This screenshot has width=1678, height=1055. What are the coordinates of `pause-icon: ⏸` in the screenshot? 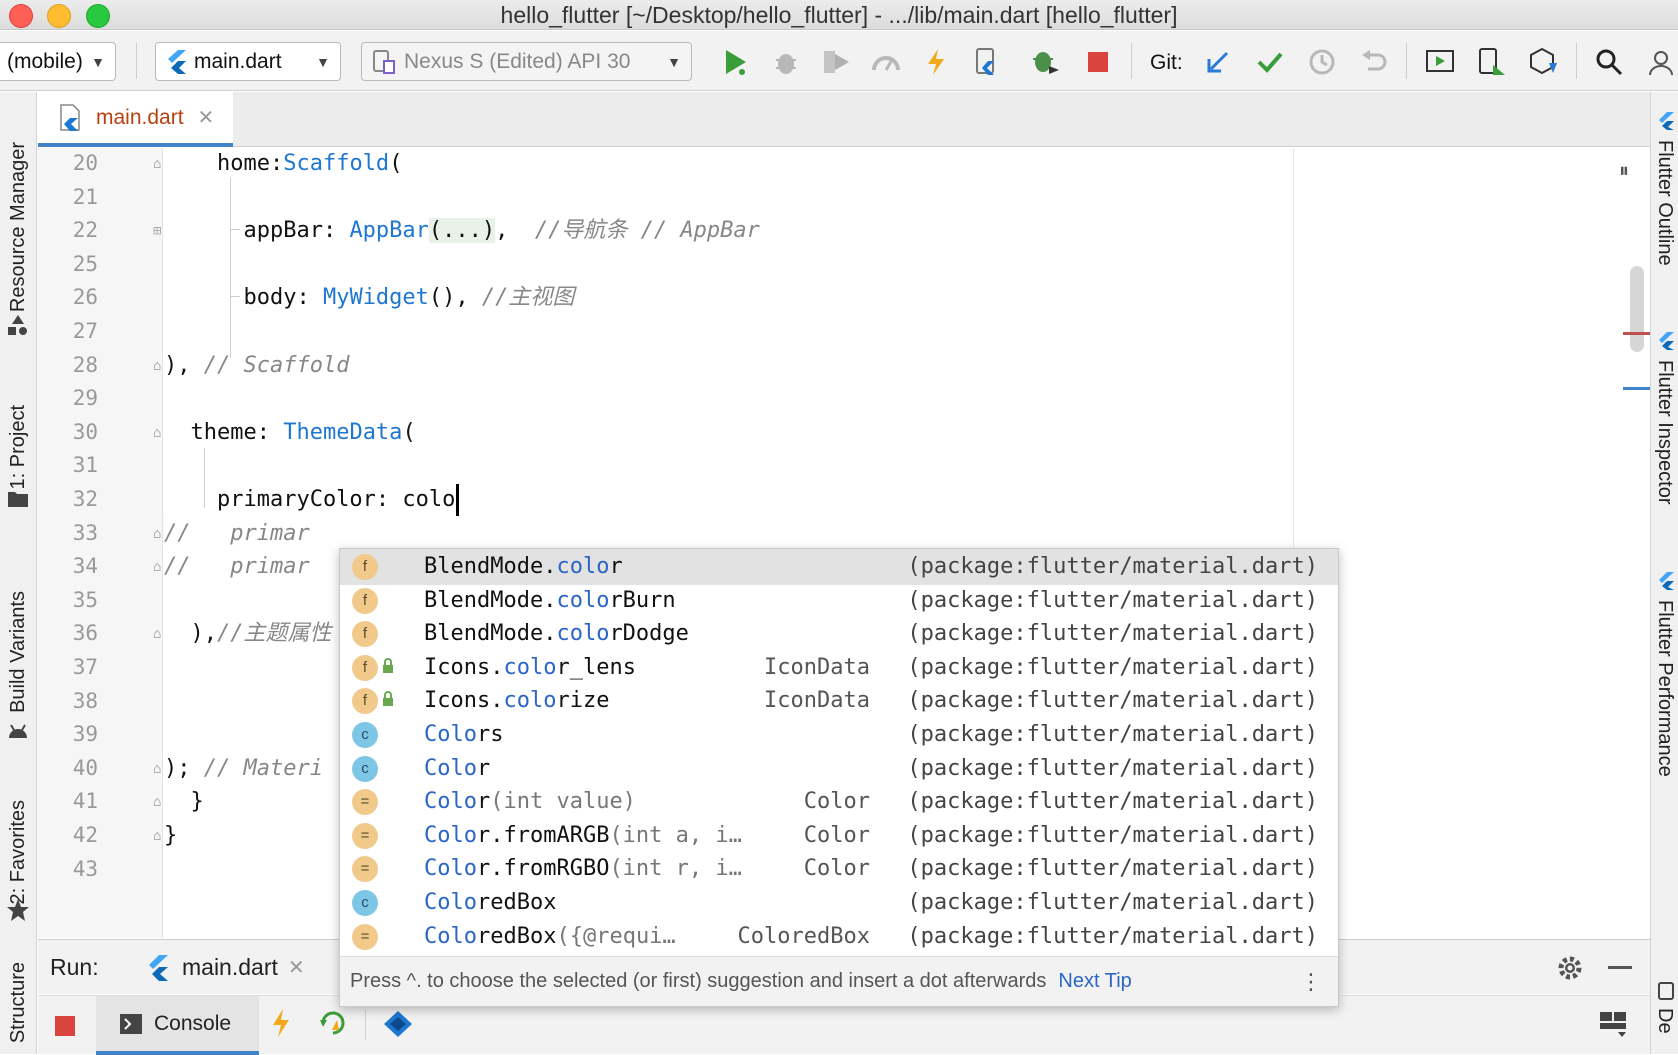 It's located at (1624, 171).